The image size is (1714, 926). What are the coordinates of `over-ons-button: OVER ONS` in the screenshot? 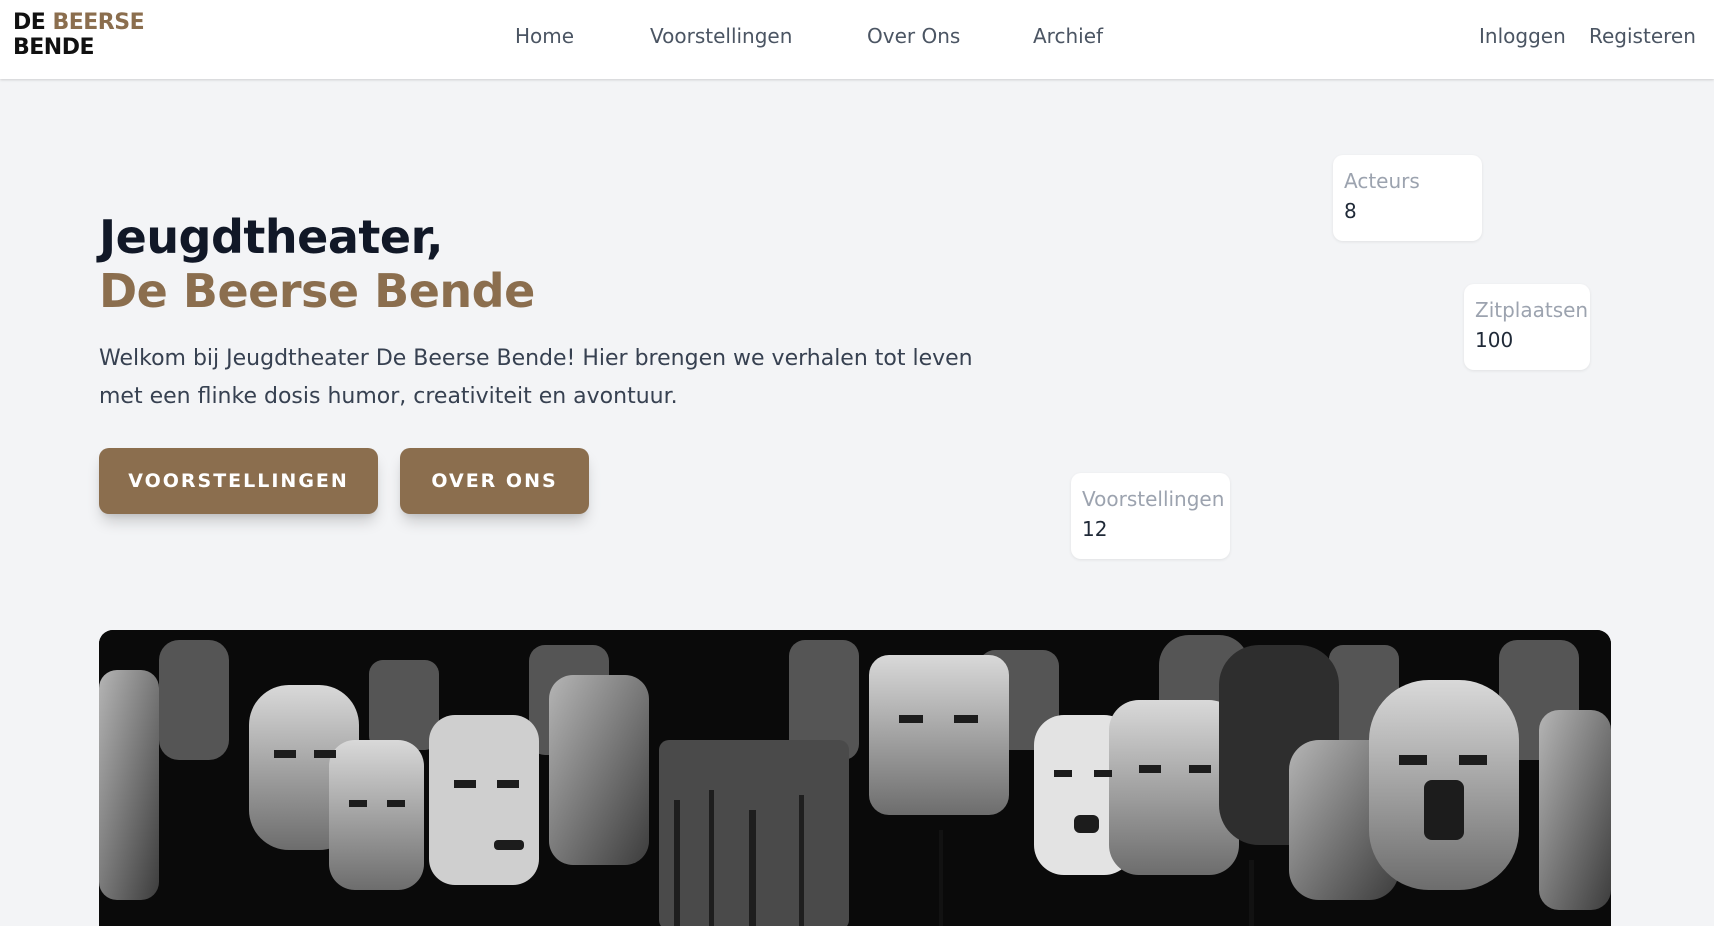 It's located at (494, 481).